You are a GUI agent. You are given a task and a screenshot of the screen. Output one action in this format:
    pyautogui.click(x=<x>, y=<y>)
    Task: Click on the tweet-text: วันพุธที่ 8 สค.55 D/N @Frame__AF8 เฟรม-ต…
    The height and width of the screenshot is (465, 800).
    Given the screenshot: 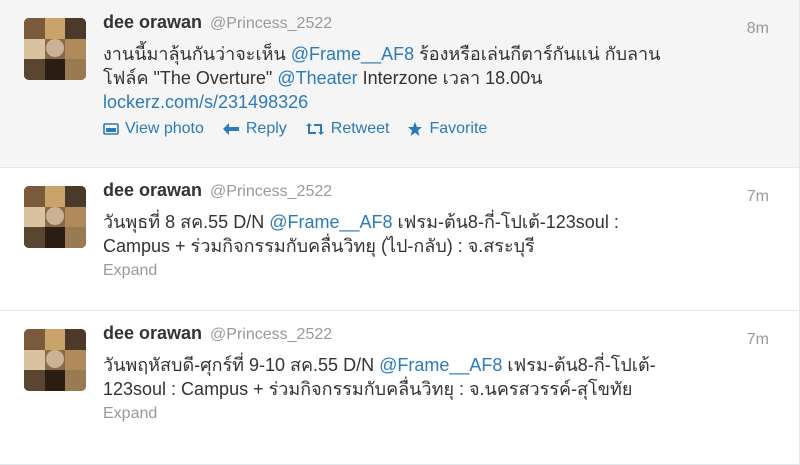 What is the action you would take?
    pyautogui.click(x=436, y=234)
    